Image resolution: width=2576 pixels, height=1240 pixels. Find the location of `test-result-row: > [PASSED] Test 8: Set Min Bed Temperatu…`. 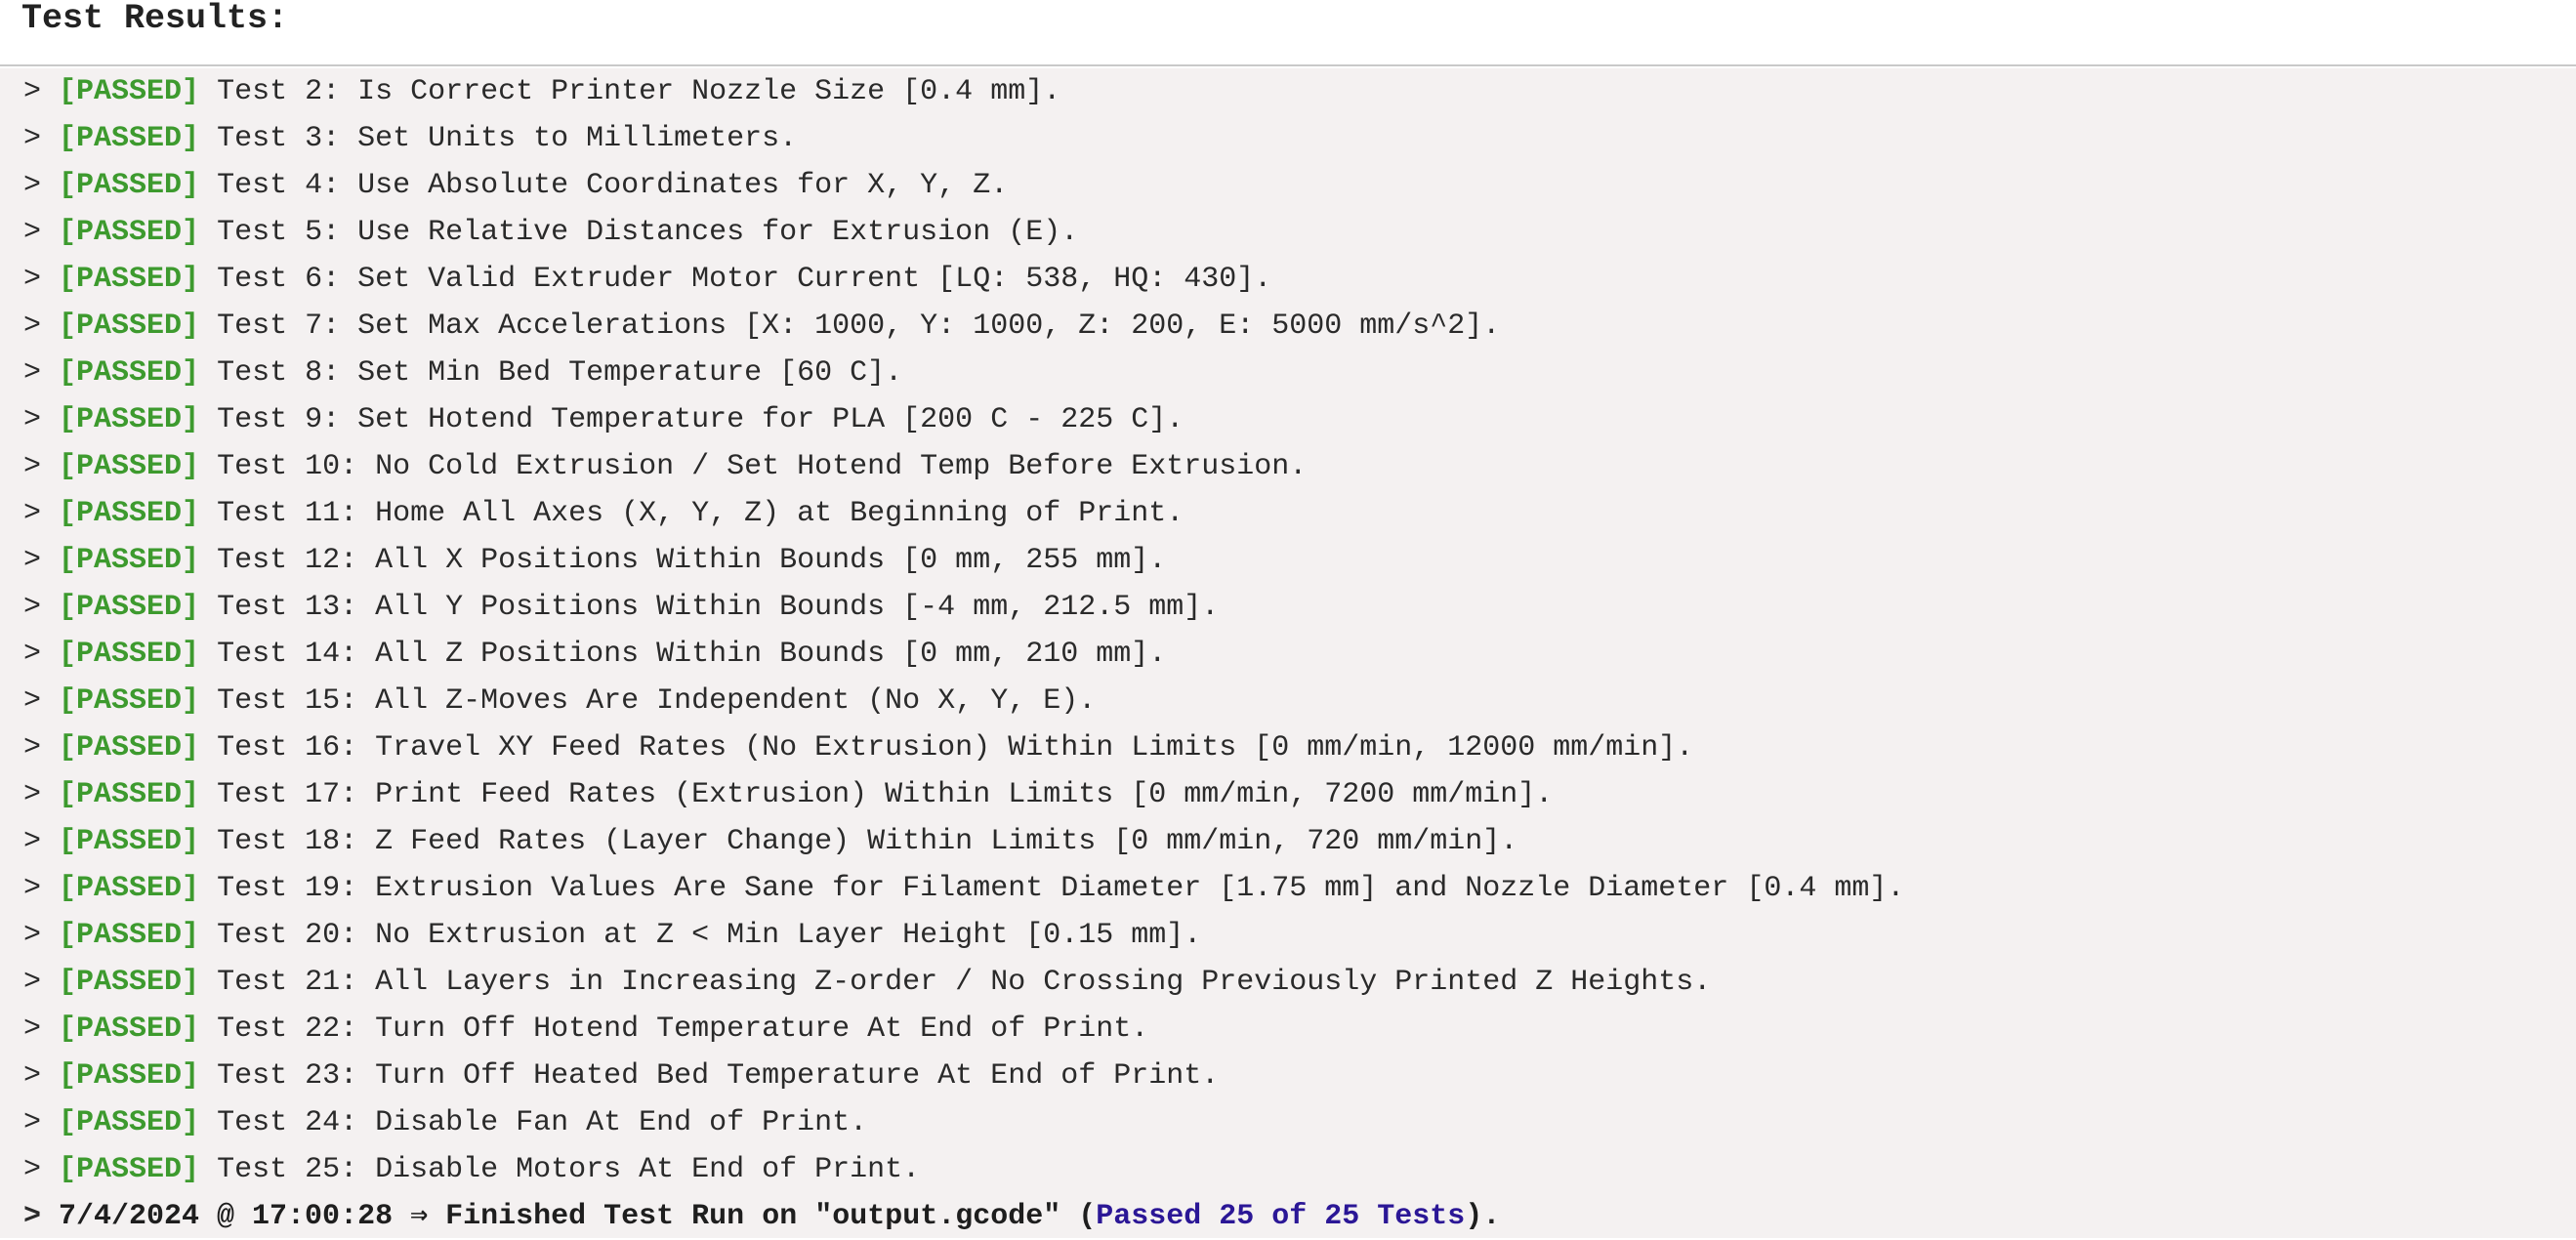

test-result-row: > [PASSED] Test 8: Set Min Bed Temperatu… is located at coordinates (1288, 373).